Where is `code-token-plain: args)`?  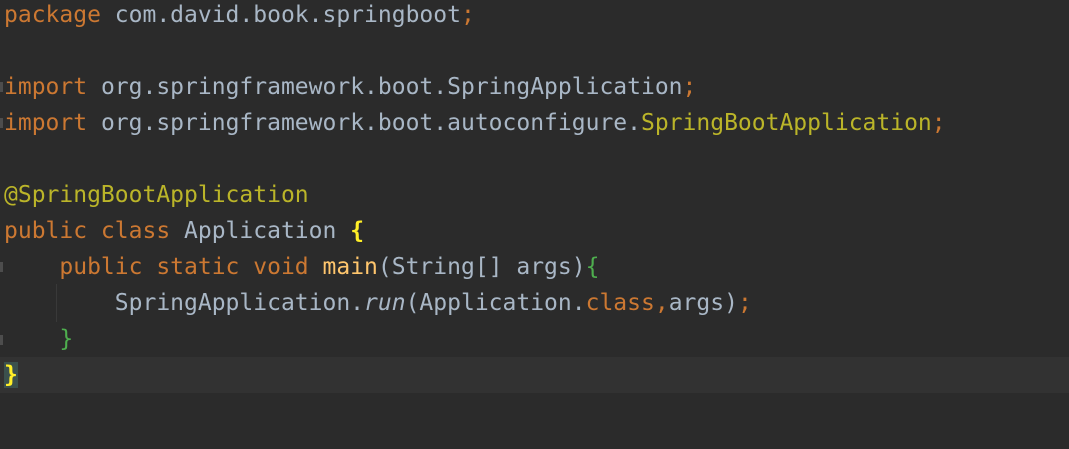 code-token-plain: args) is located at coordinates (703, 303).